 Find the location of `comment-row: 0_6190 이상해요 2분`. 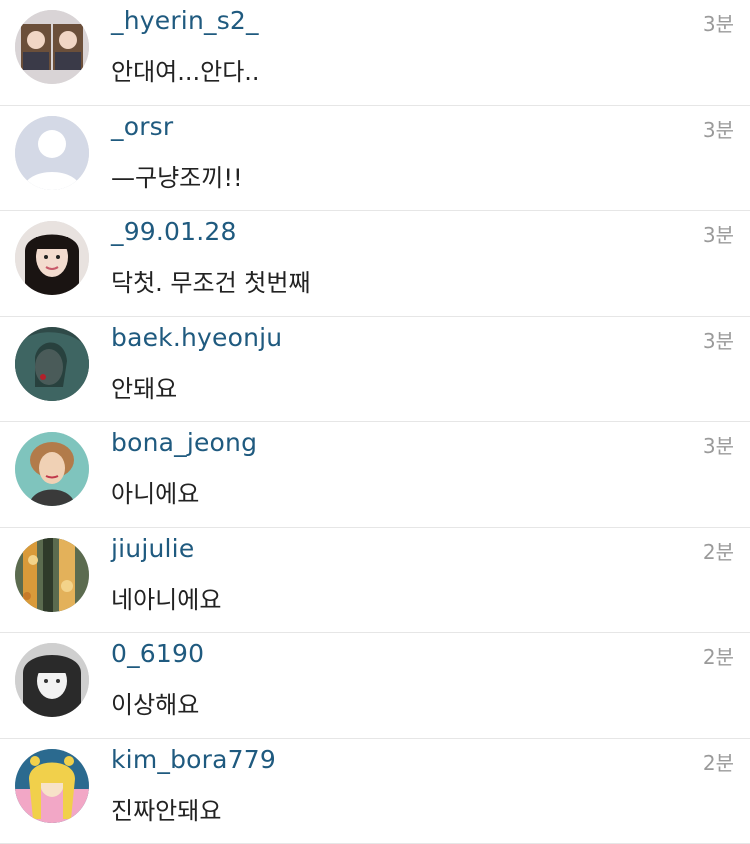

comment-row: 0_6190 이상해요 2분 is located at coordinates (375, 686).